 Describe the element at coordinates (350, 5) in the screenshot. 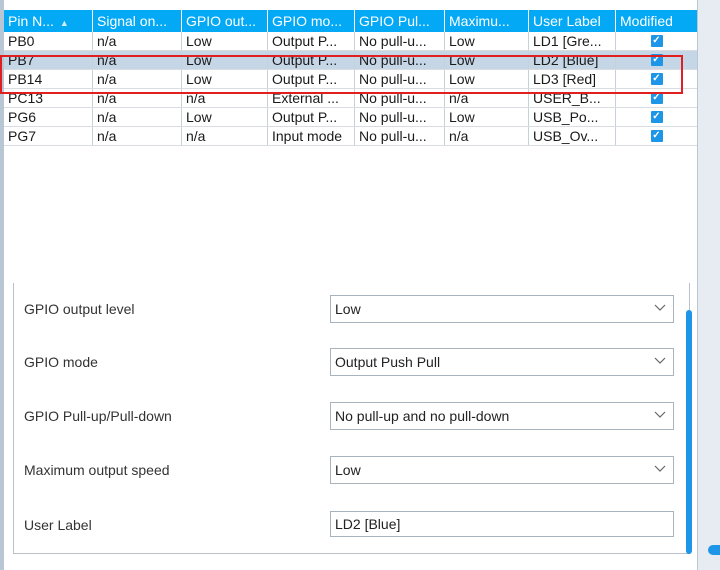

I see `table-top-edge` at that location.